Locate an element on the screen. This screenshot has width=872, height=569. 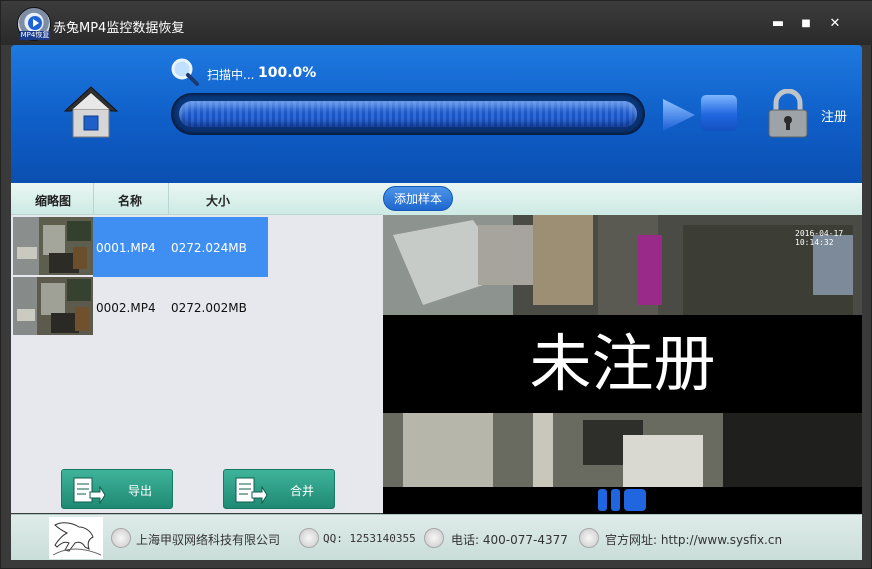
scan-progress-bar is located at coordinates (408, 114).